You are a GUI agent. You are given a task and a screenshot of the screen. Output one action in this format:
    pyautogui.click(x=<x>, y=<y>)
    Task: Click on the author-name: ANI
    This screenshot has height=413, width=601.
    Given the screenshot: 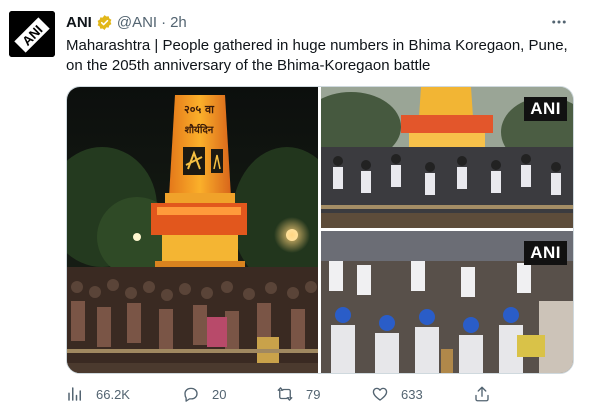 What is the action you would take?
    pyautogui.click(x=79, y=22)
    